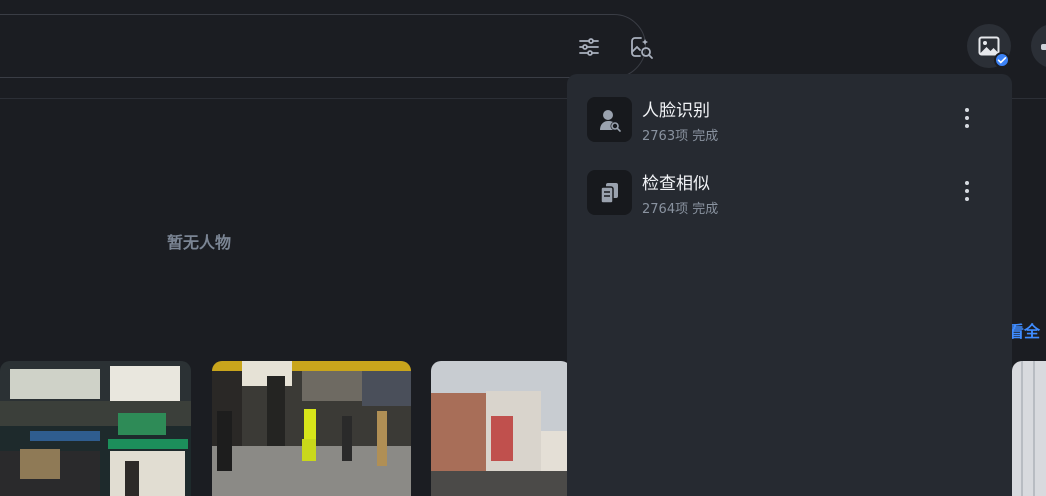  What do you see at coordinates (609, 192) in the screenshot?
I see `copy-documents-icon` at bounding box center [609, 192].